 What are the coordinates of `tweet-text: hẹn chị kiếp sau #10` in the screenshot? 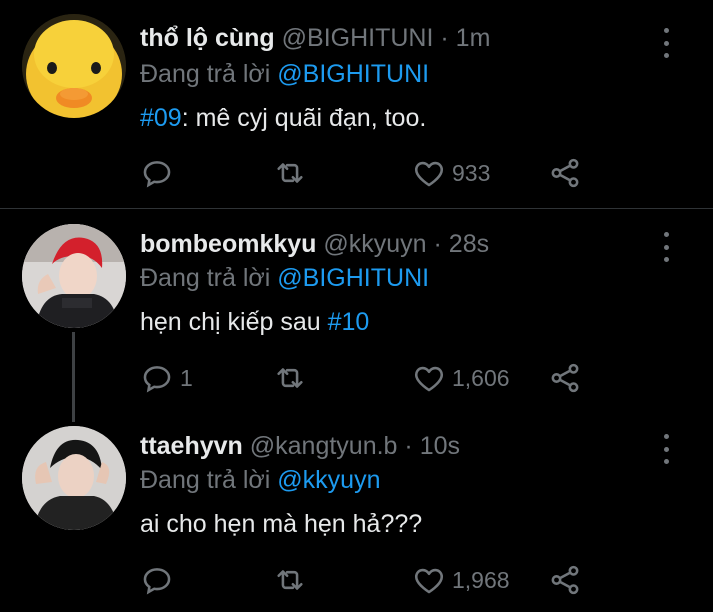 It's located at (254, 322).